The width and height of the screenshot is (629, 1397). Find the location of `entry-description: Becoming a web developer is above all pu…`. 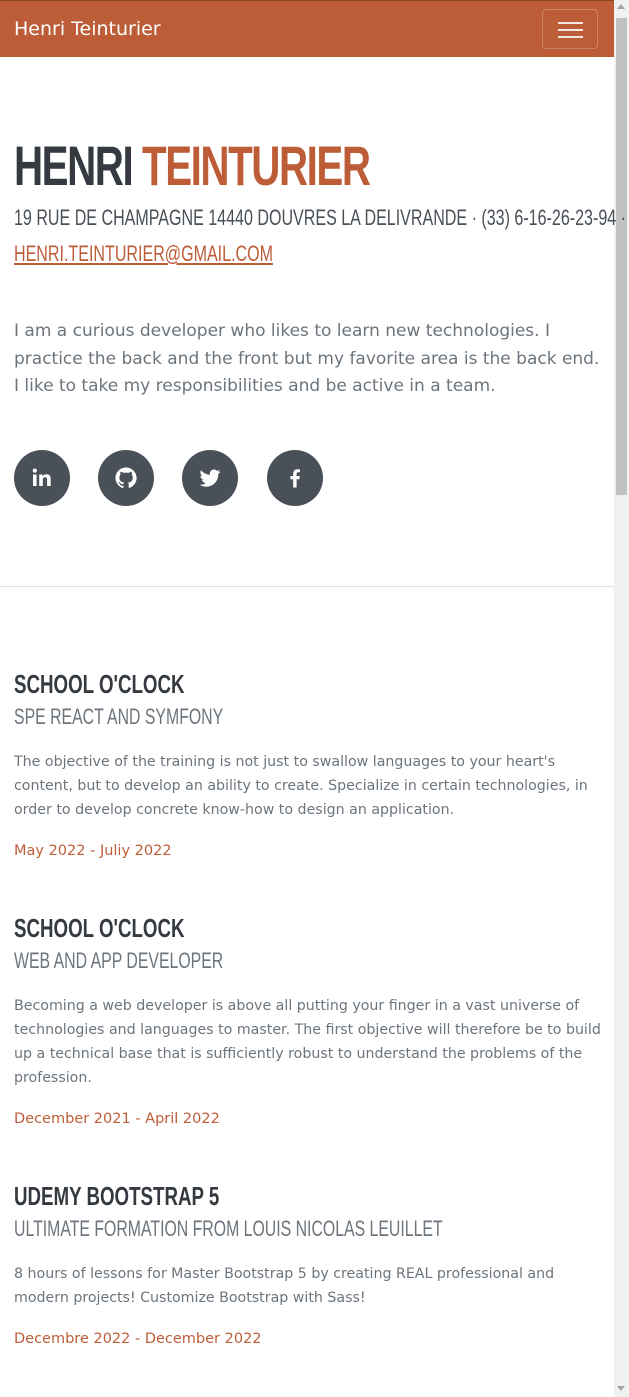

entry-description: Becoming a web developer is above all pu… is located at coordinates (307, 1042).